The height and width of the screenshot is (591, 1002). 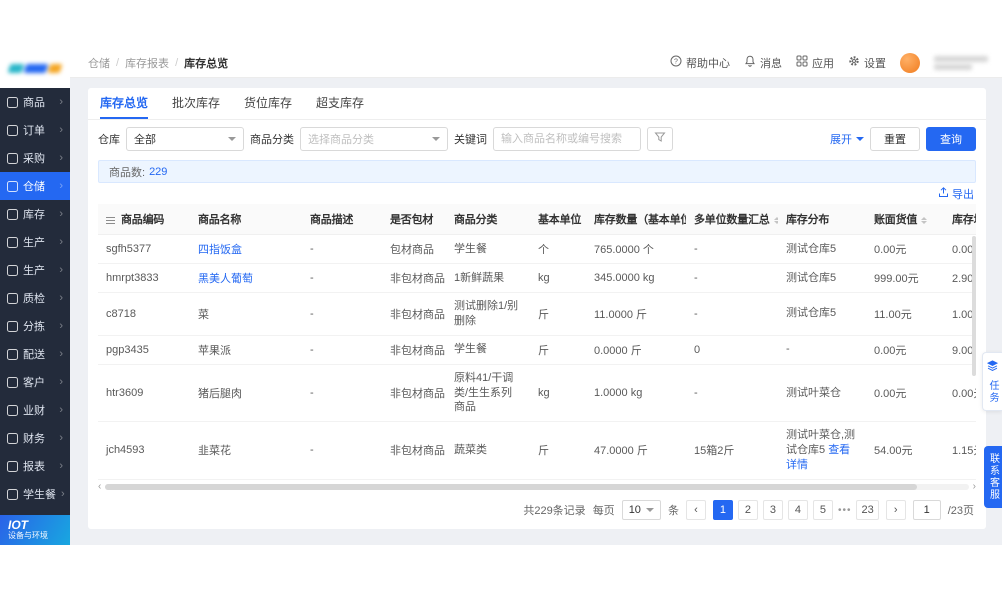 I want to click on column-header-2: 商品描述, so click(x=342, y=219).